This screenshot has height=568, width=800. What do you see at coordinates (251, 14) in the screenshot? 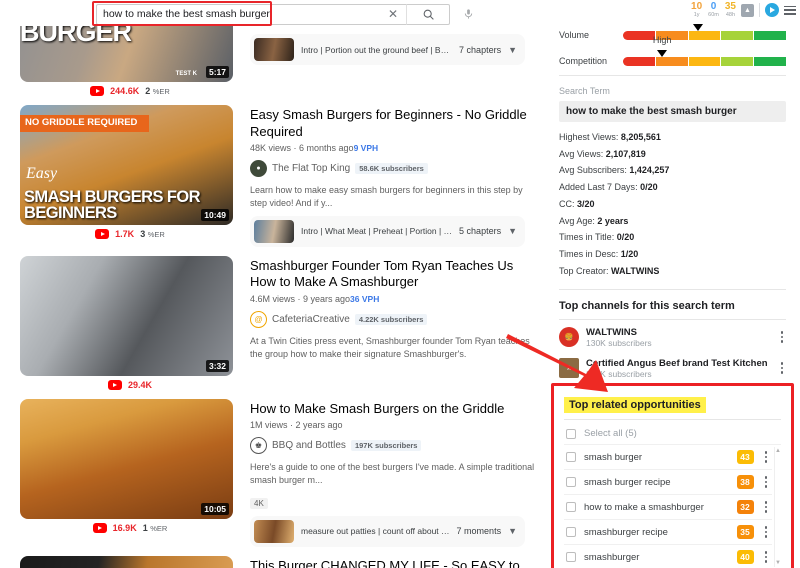
I see `search-input: how to make the best smash burger ✕` at bounding box center [251, 14].